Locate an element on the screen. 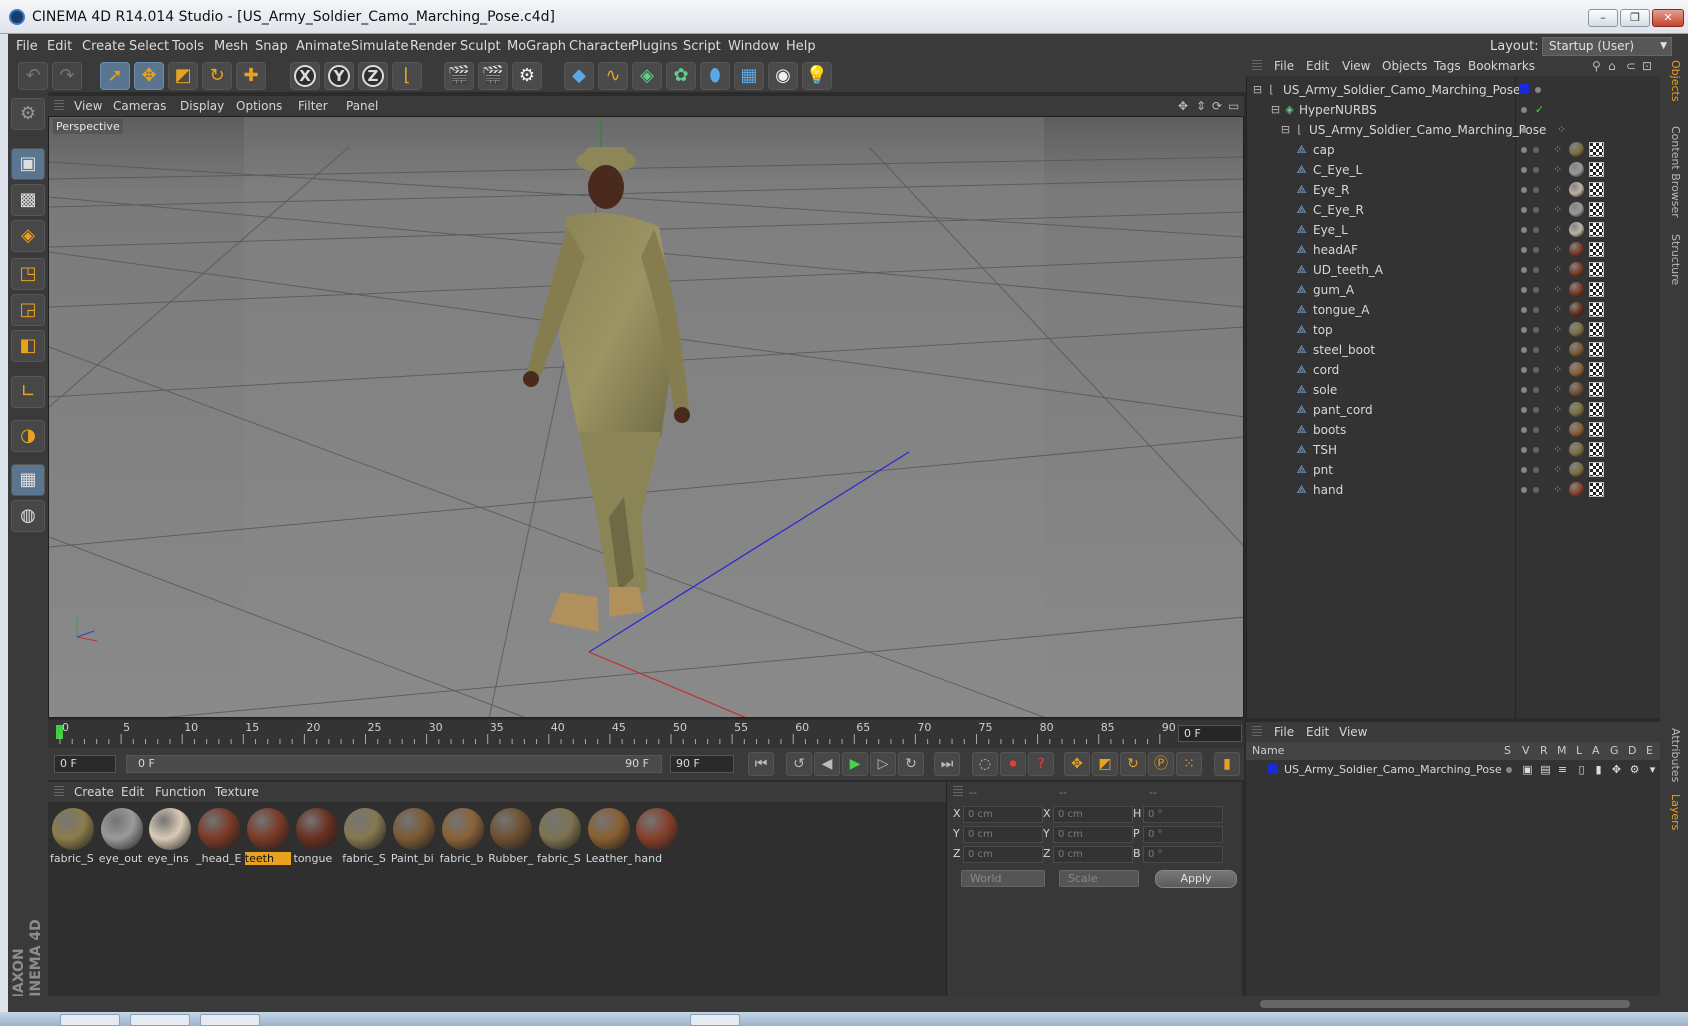 This screenshot has width=1688, height=1026. menu-plugins: Plugins is located at coordinates (654, 46).